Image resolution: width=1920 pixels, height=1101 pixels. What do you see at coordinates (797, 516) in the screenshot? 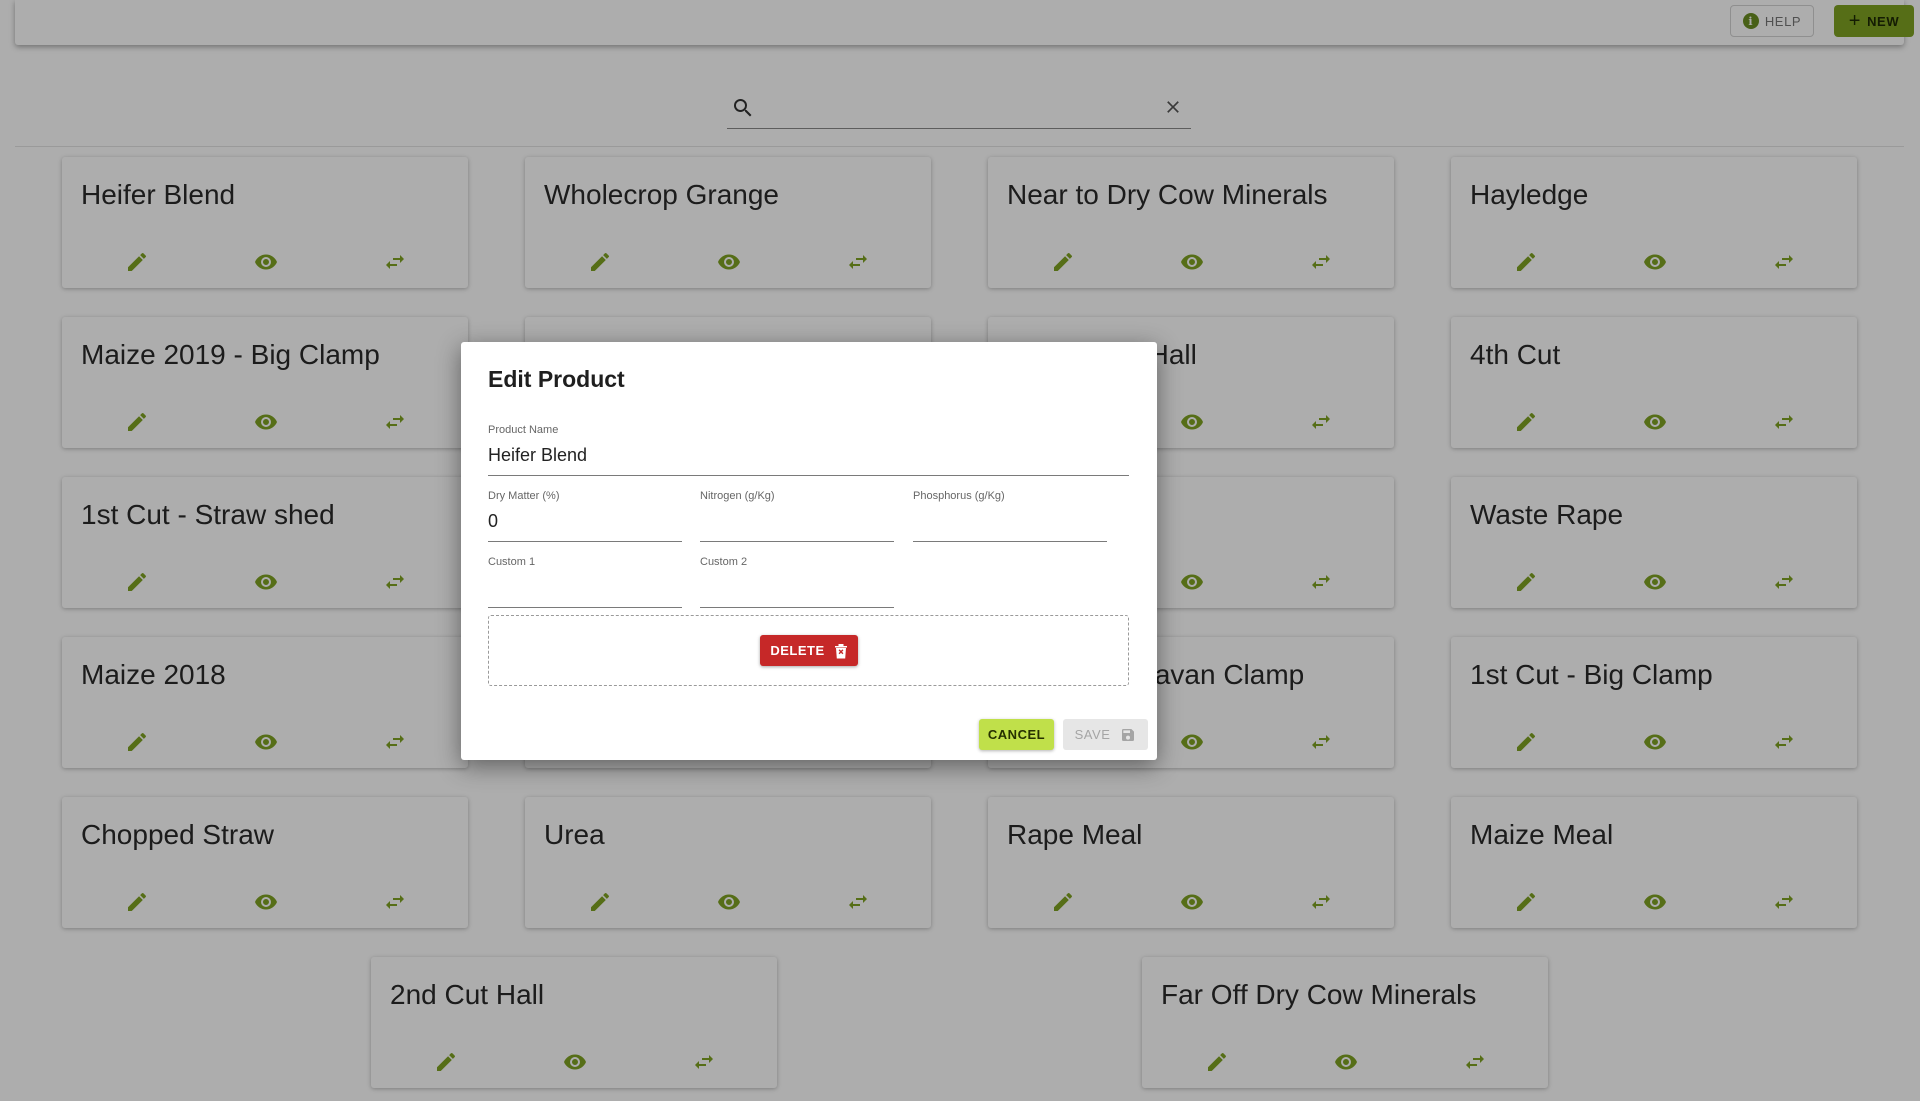
I see `nitrogen-field: Nitrogen (g/Kg)` at bounding box center [797, 516].